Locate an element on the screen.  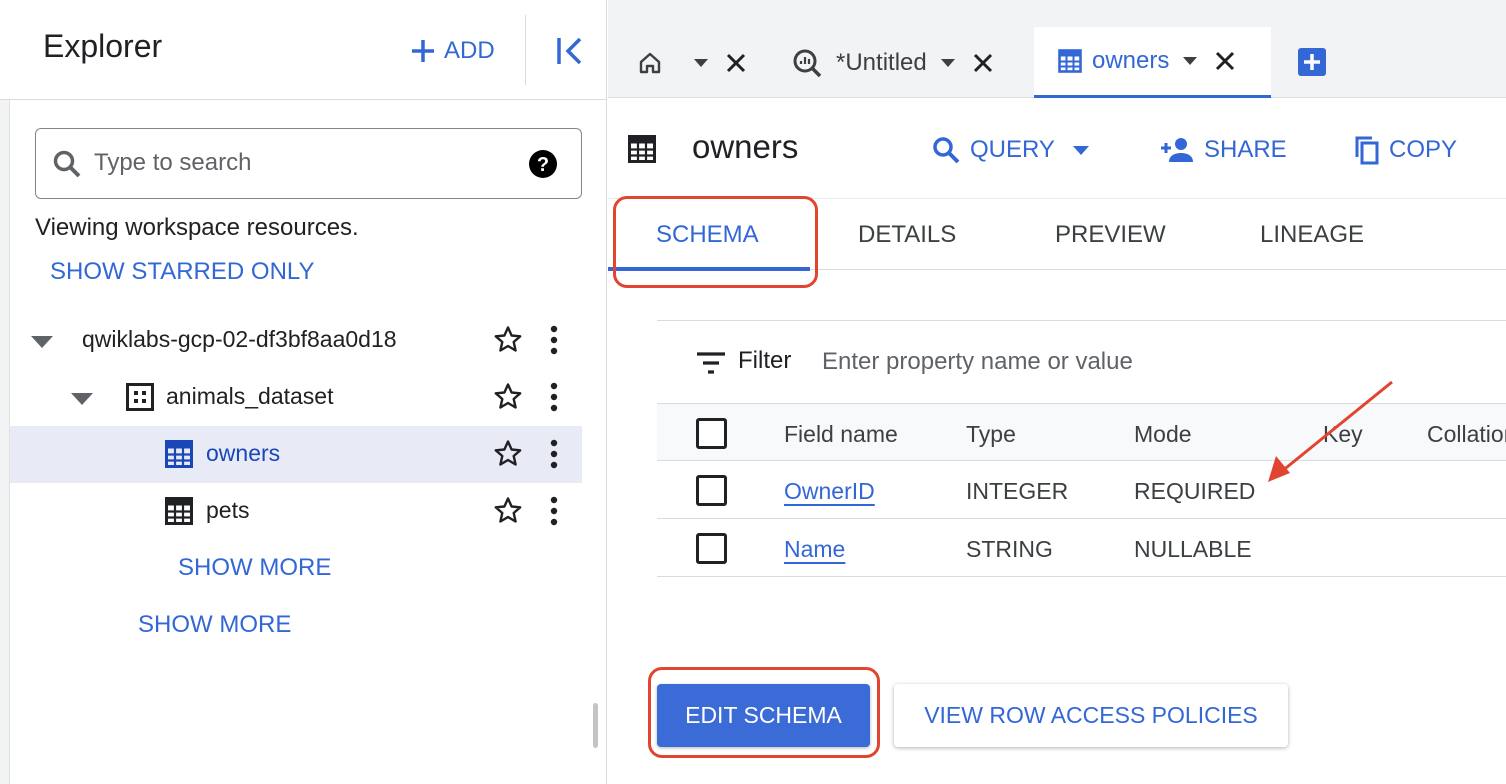
highlight-schema-tab is located at coordinates (715, 242).